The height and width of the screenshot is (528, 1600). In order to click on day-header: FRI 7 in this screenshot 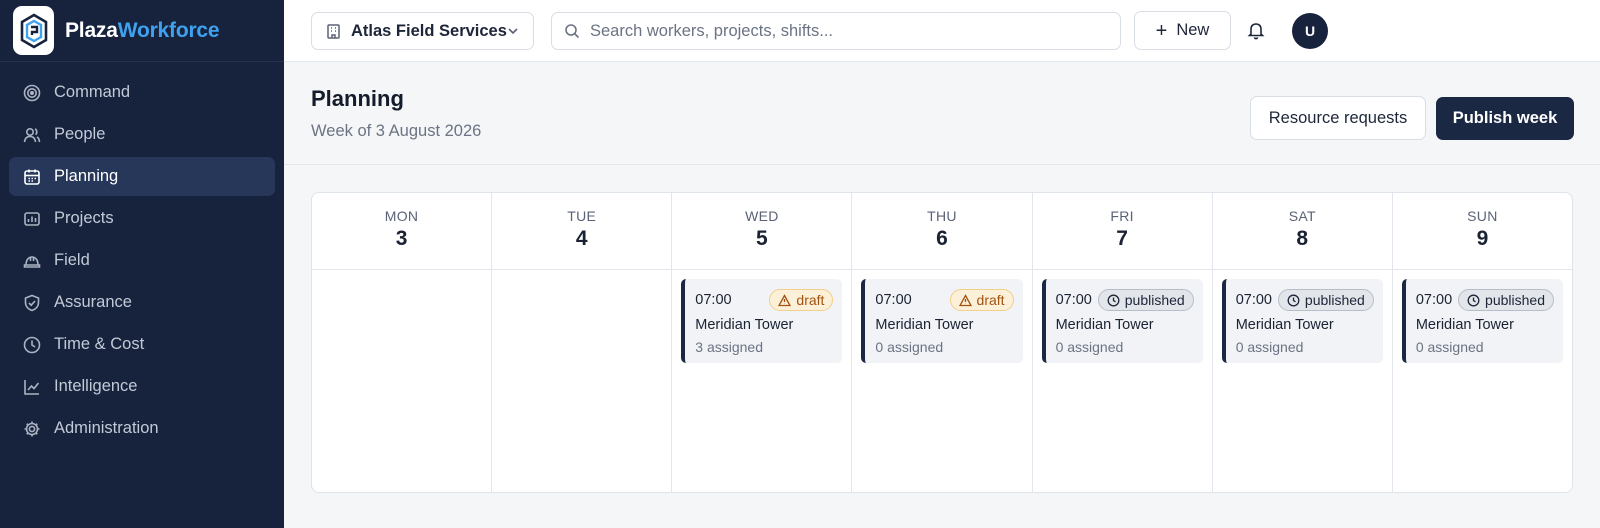, I will do `click(1122, 231)`.